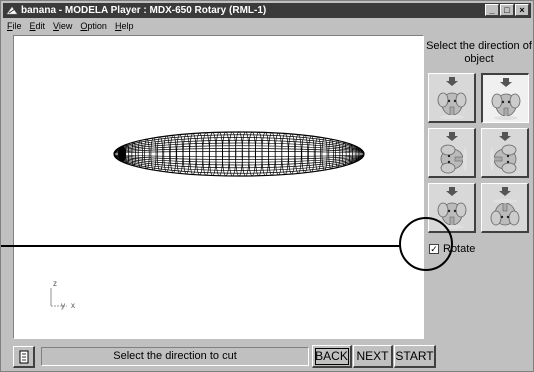 This screenshot has width=534, height=372. I want to click on axis-z-label: z, so click(55, 283).